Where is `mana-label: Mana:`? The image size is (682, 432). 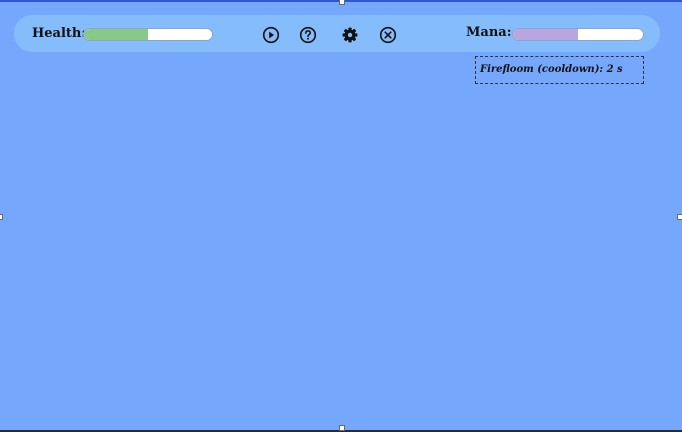 mana-label: Mana: is located at coordinates (489, 32).